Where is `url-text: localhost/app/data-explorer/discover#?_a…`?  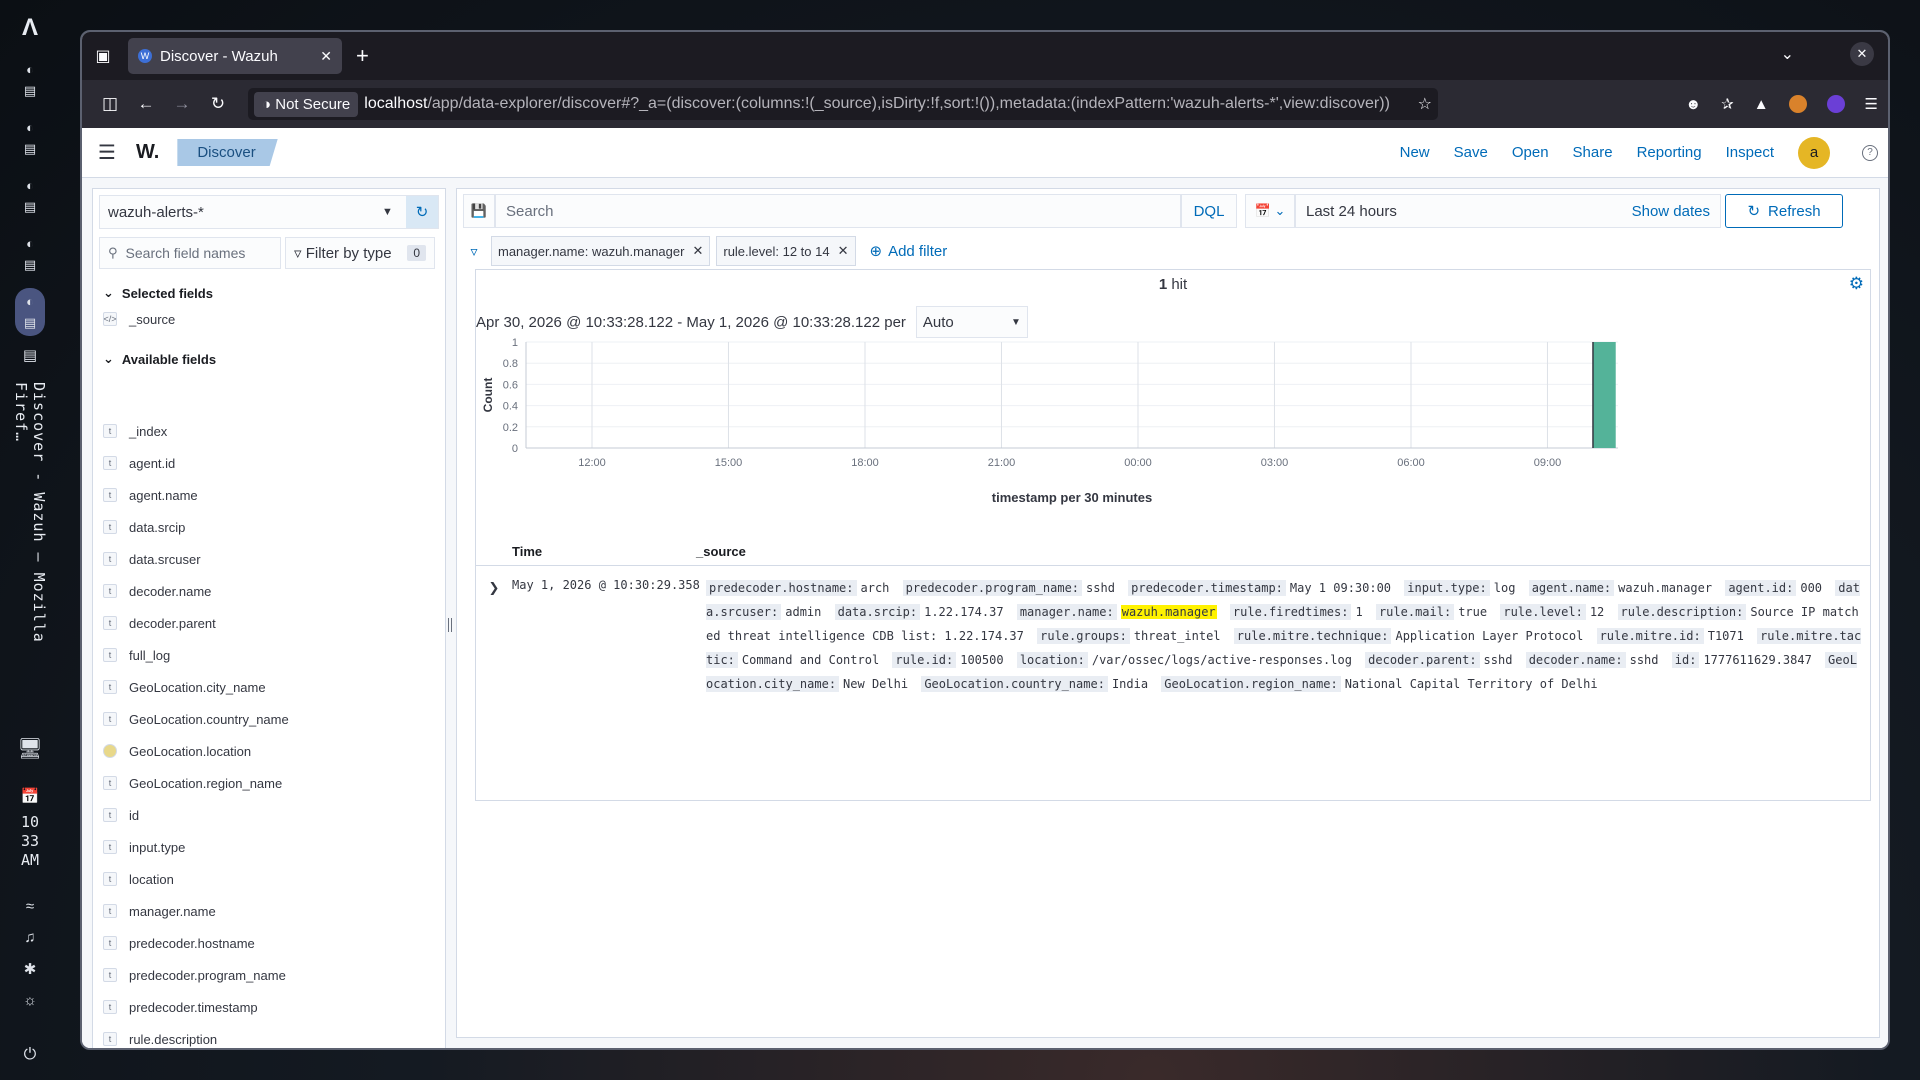 url-text: localhost/app/data-explorer/discover#?_a… is located at coordinates (885, 104).